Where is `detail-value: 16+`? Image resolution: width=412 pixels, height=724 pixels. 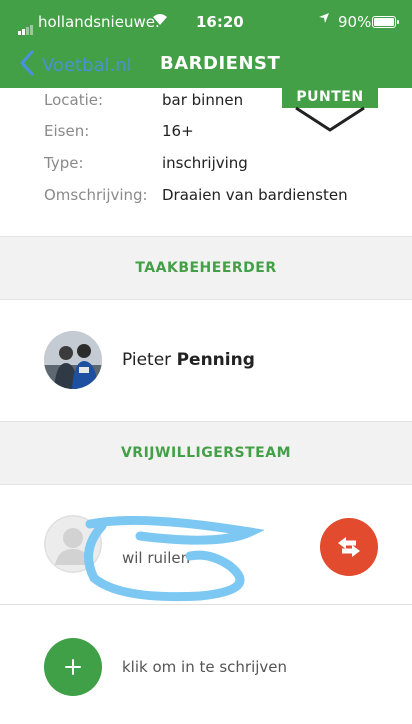 detail-value: 16+ is located at coordinates (178, 131).